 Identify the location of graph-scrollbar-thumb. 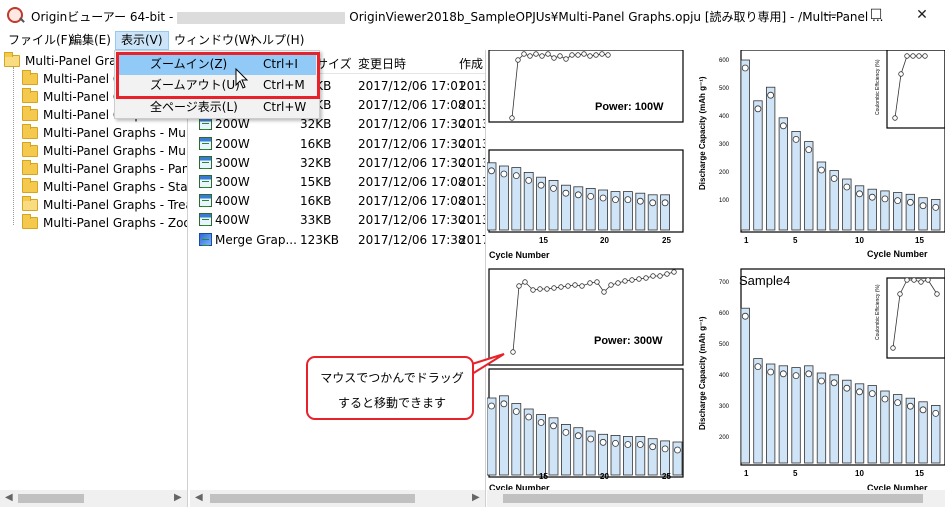
(713, 498).